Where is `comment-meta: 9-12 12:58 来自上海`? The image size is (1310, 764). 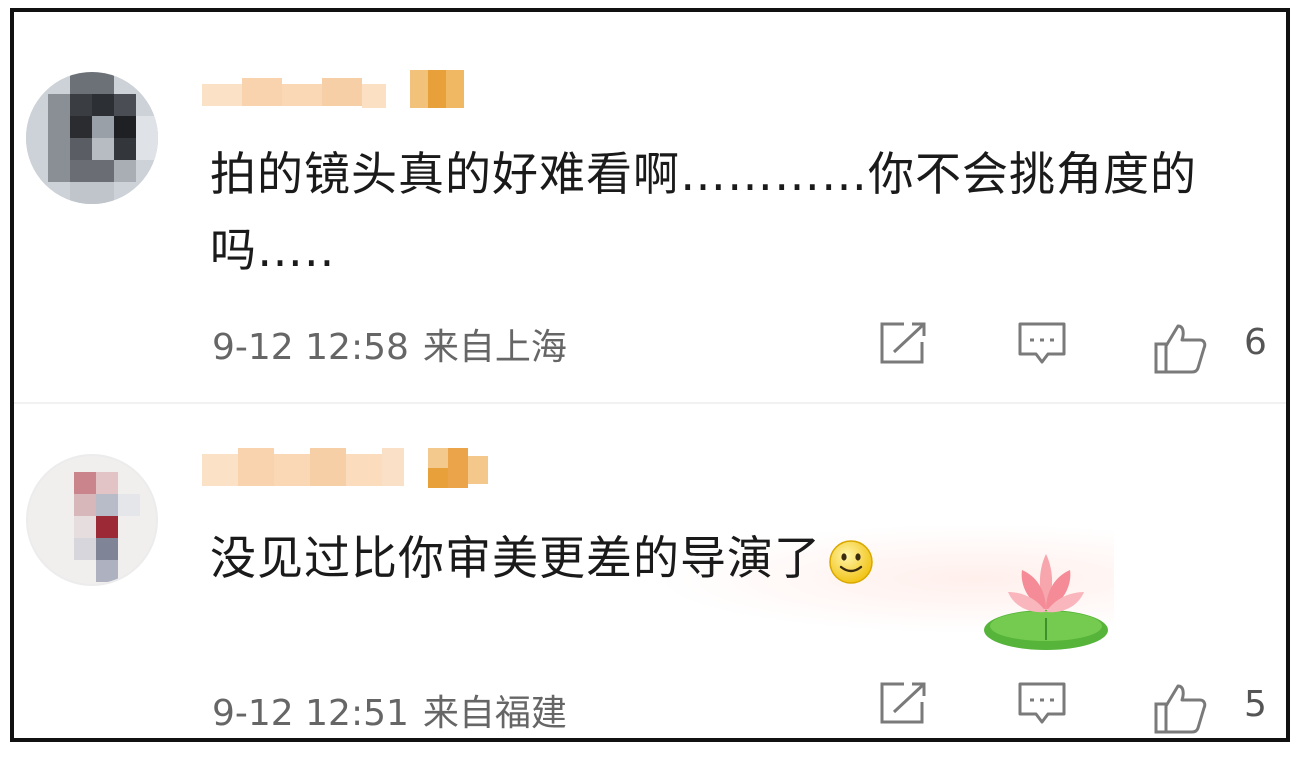 comment-meta: 9-12 12:58 来自上海 is located at coordinates (389, 344).